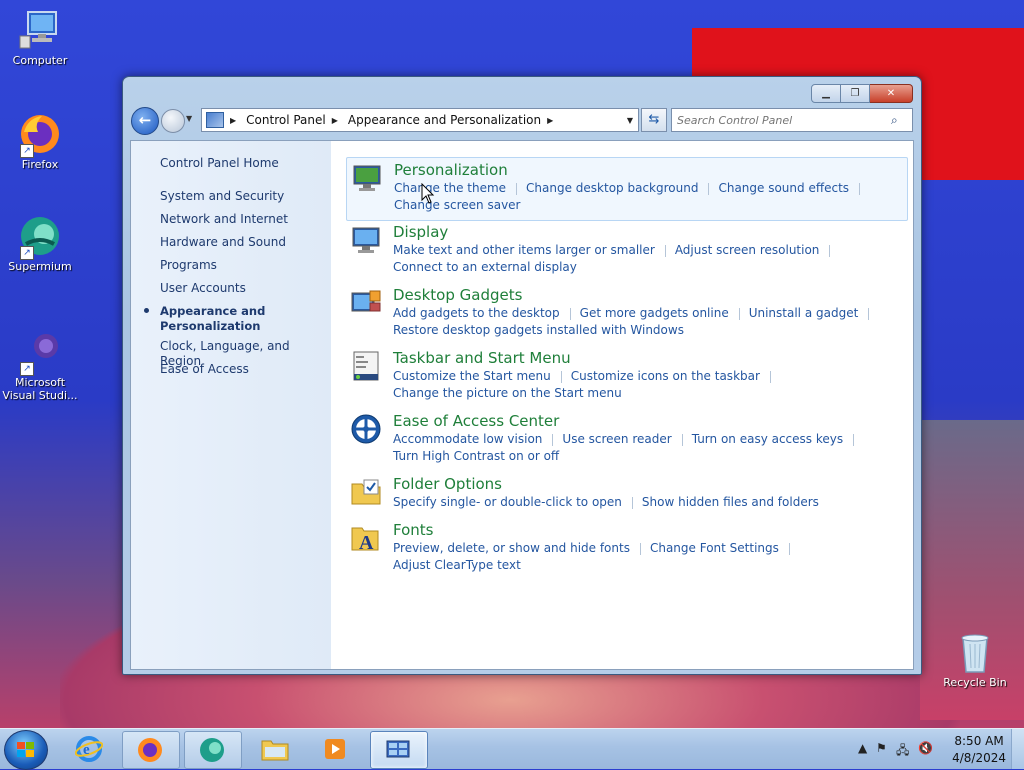  Describe the element at coordinates (467, 439) in the screenshot. I see `task-link: Accommodate low vision` at that location.